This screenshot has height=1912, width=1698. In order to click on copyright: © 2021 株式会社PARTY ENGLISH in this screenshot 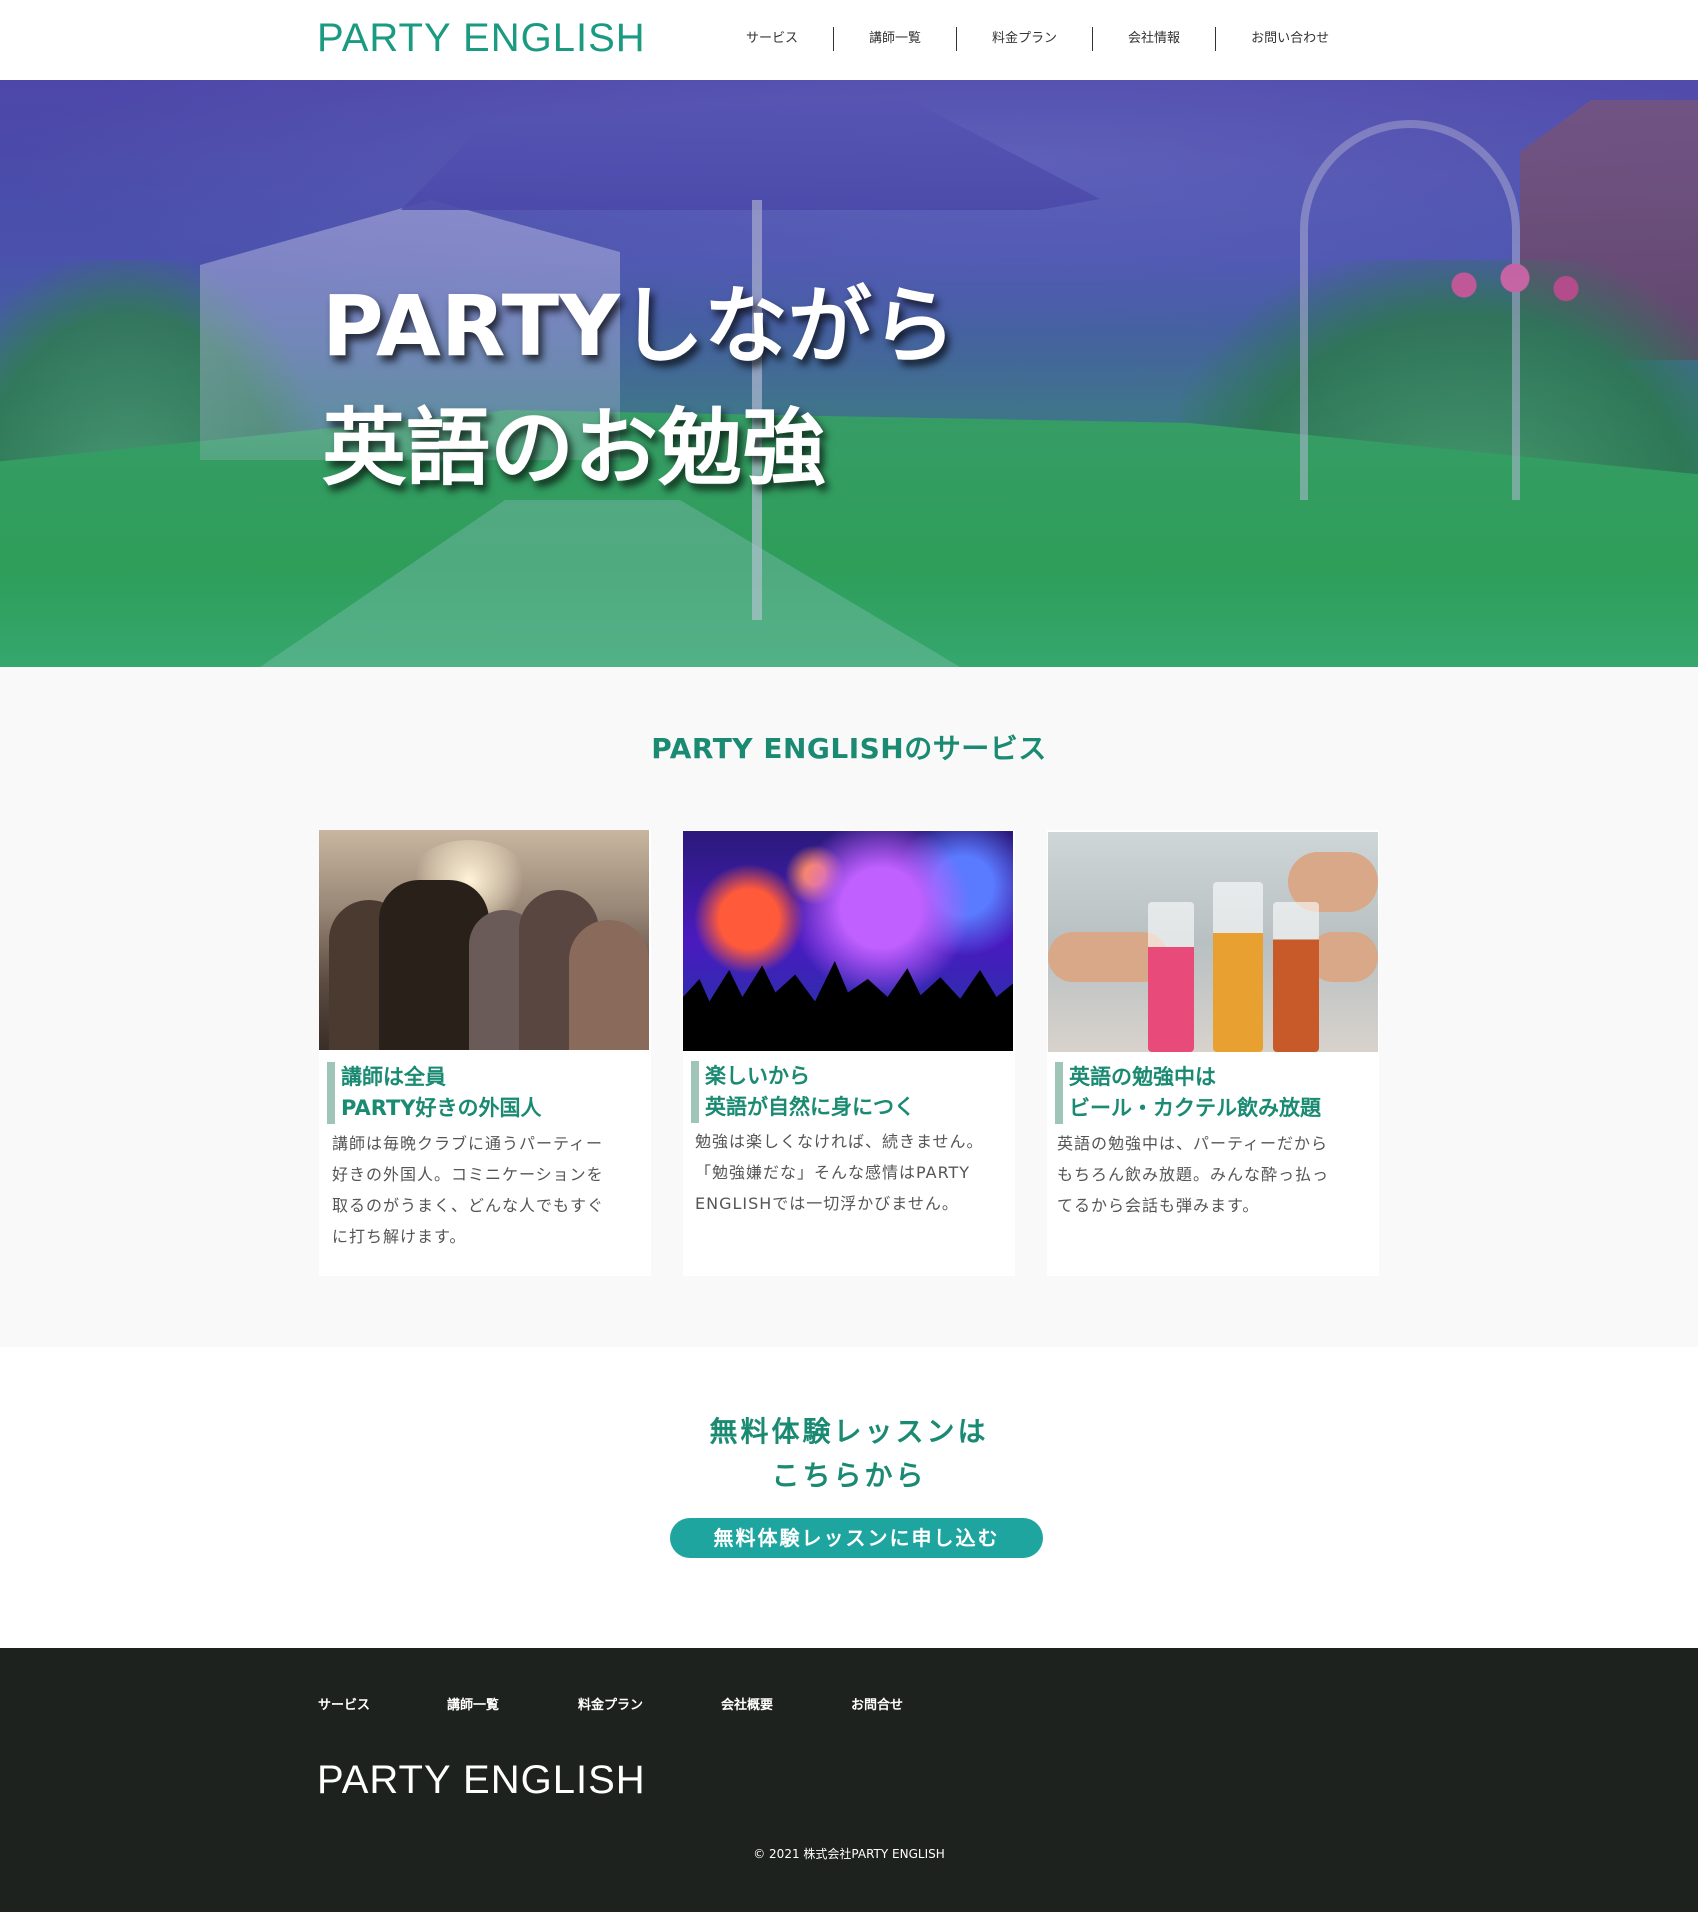, I will do `click(849, 1854)`.